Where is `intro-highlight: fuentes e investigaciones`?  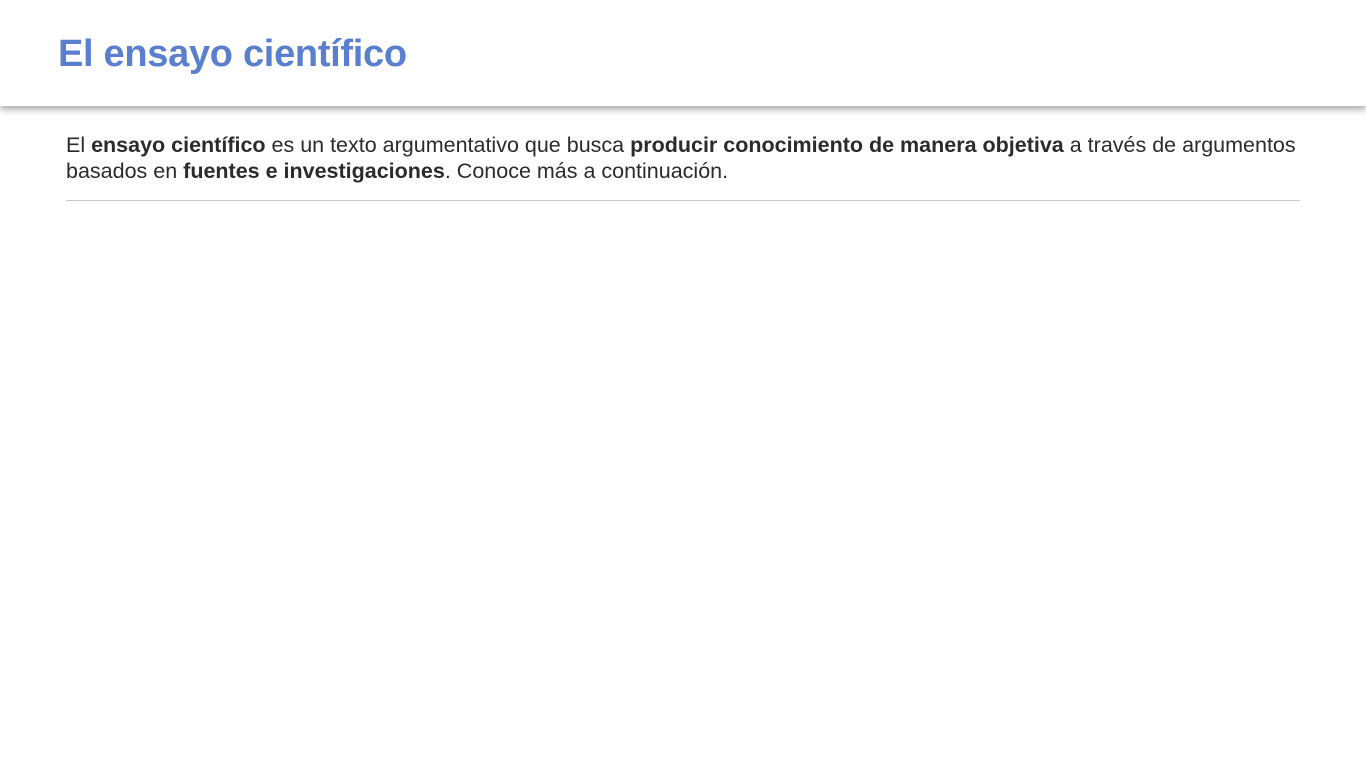 intro-highlight: fuentes e investigaciones is located at coordinates (314, 171).